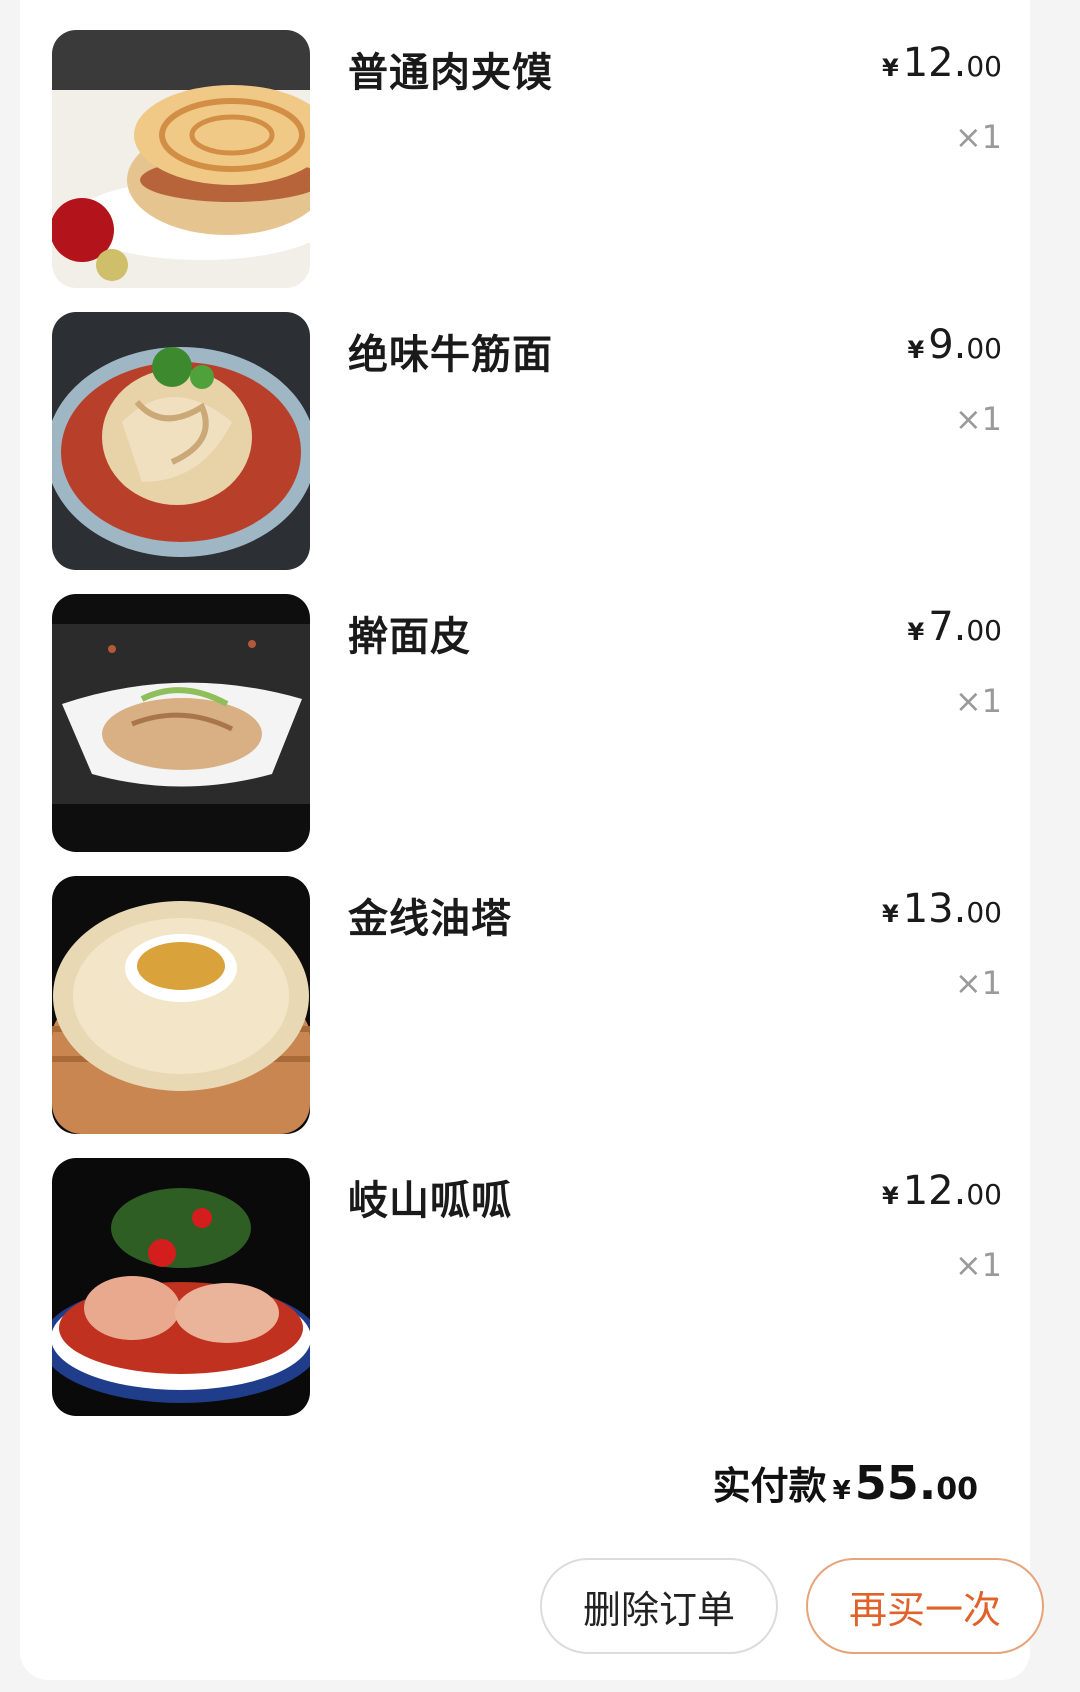 This screenshot has width=1080, height=1692. What do you see at coordinates (527, 442) in the screenshot?
I see `order-item: 绝味牛筋面 ¥9.00 ×1` at bounding box center [527, 442].